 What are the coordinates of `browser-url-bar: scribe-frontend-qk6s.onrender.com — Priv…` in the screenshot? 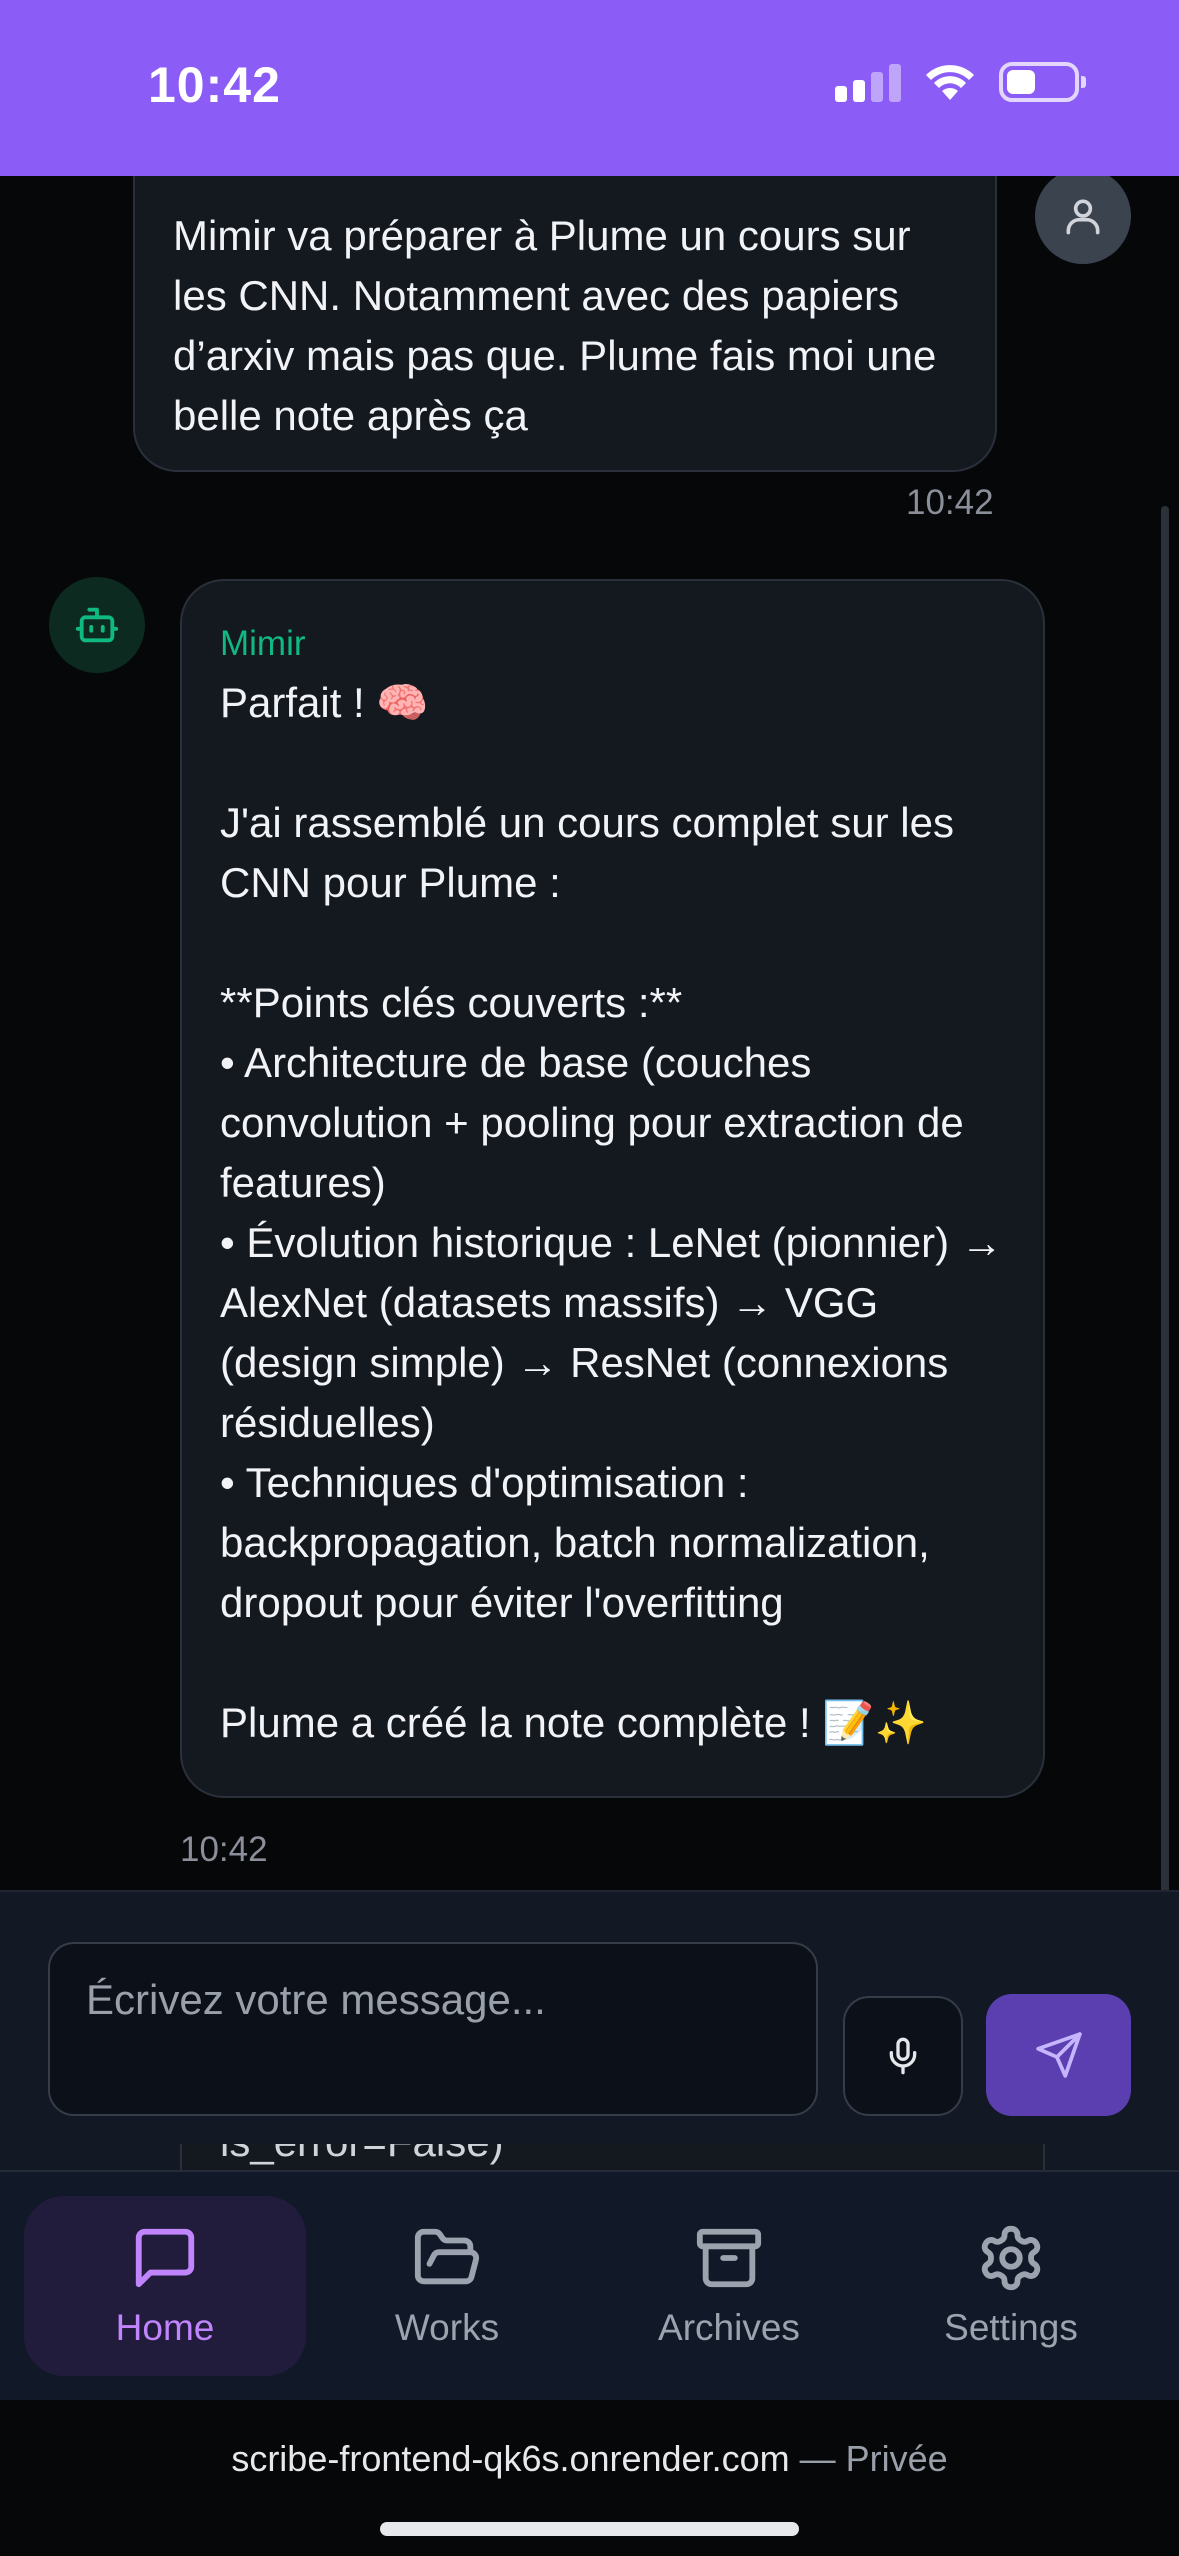 It's located at (589, 2459).